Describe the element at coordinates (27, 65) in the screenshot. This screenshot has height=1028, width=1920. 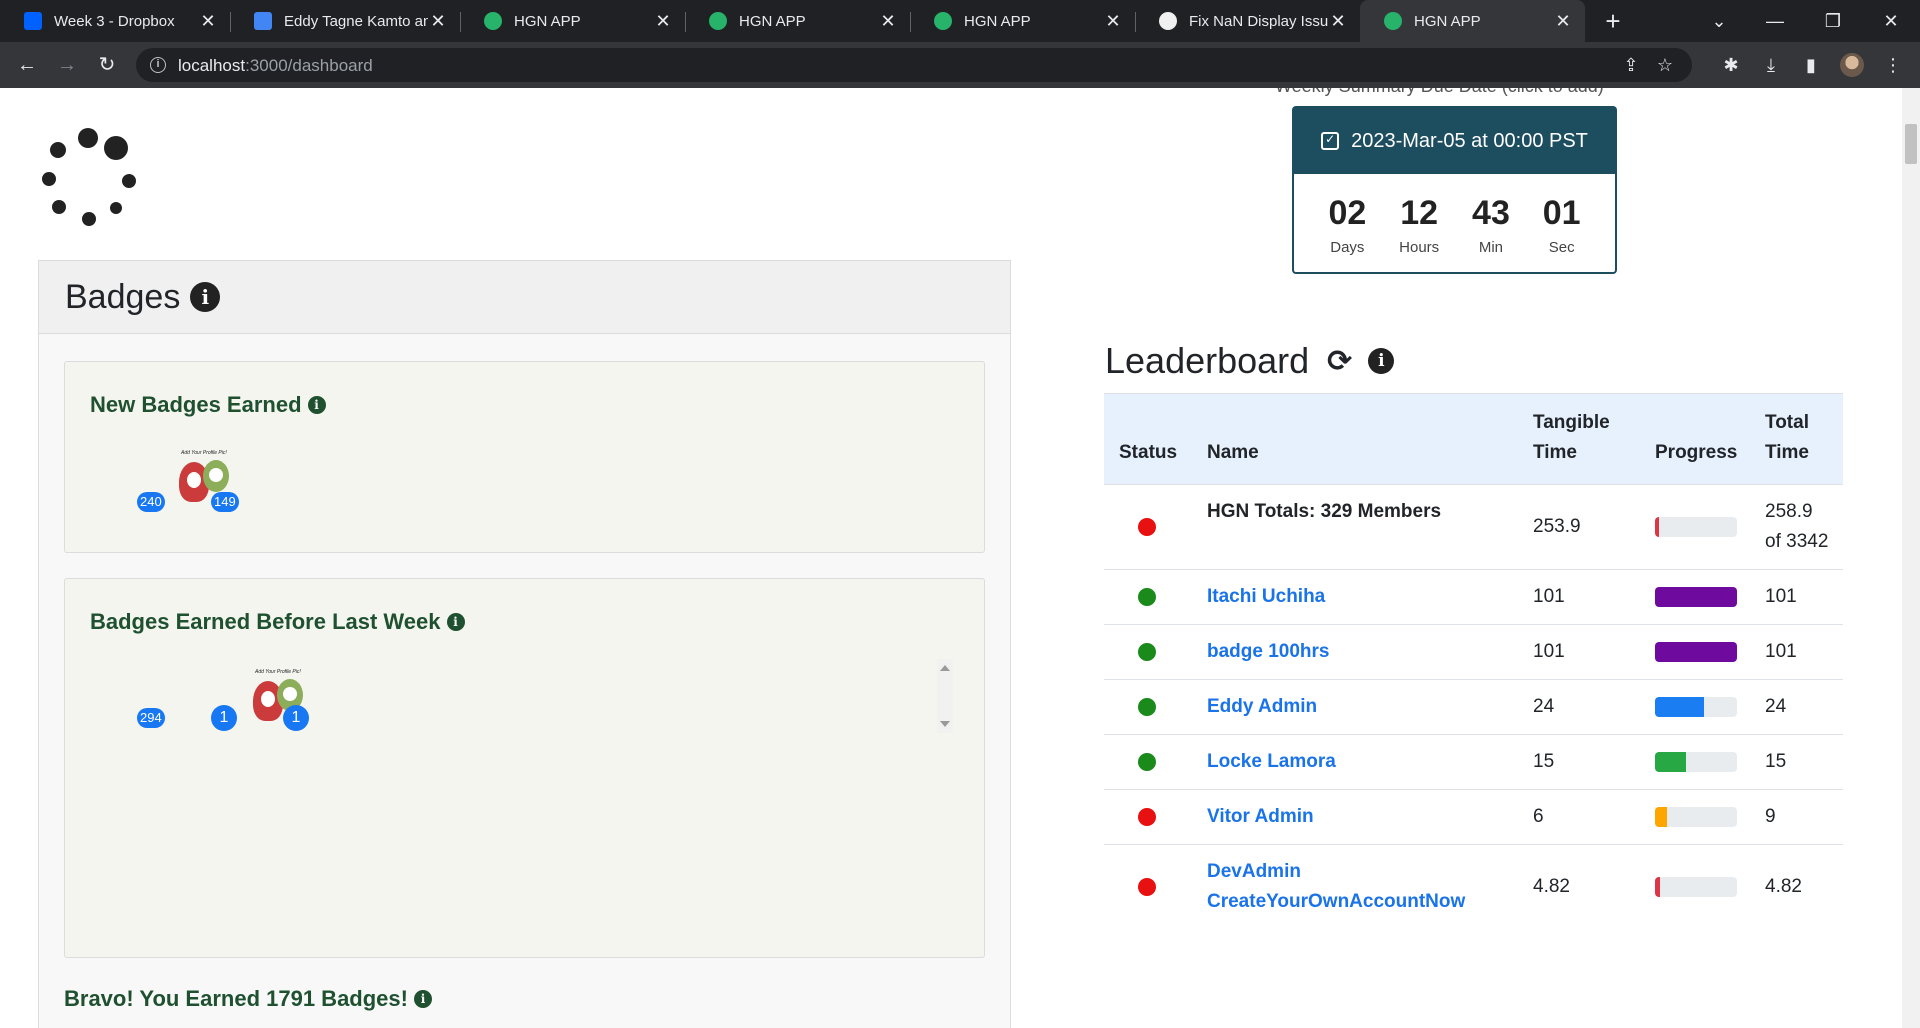
I see `back-icon: ←` at that location.